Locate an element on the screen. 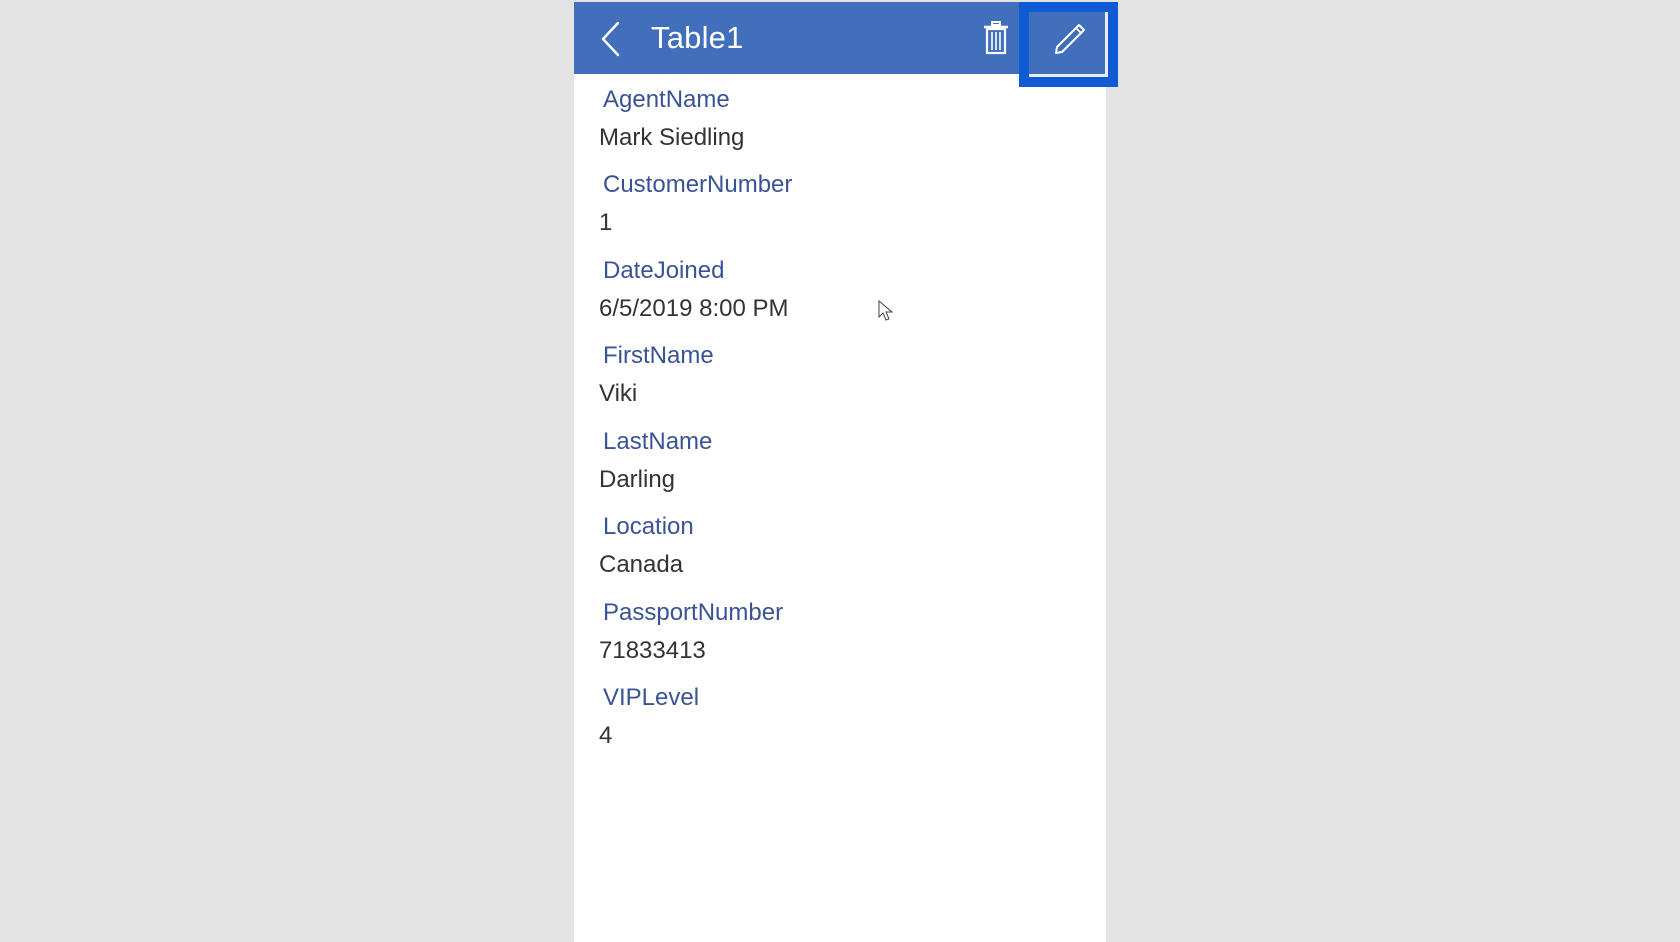 The image size is (1680, 942). edit-icon-wrap is located at coordinates (1070, 39).